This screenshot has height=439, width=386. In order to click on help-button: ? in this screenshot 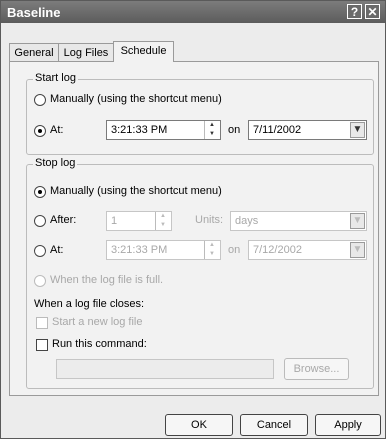, I will do `click(354, 11)`.